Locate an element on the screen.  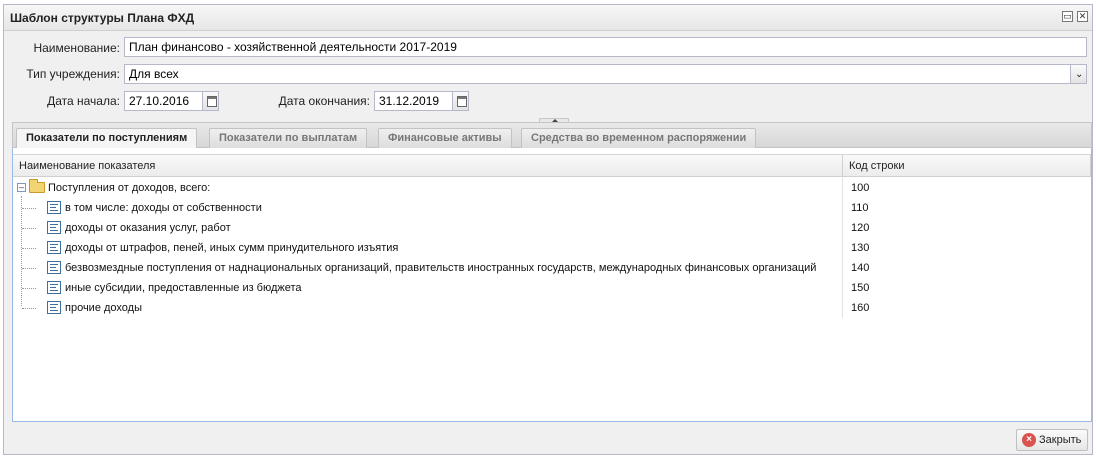
row-name: в том числе: доходы от собственности is located at coordinates (163, 208).